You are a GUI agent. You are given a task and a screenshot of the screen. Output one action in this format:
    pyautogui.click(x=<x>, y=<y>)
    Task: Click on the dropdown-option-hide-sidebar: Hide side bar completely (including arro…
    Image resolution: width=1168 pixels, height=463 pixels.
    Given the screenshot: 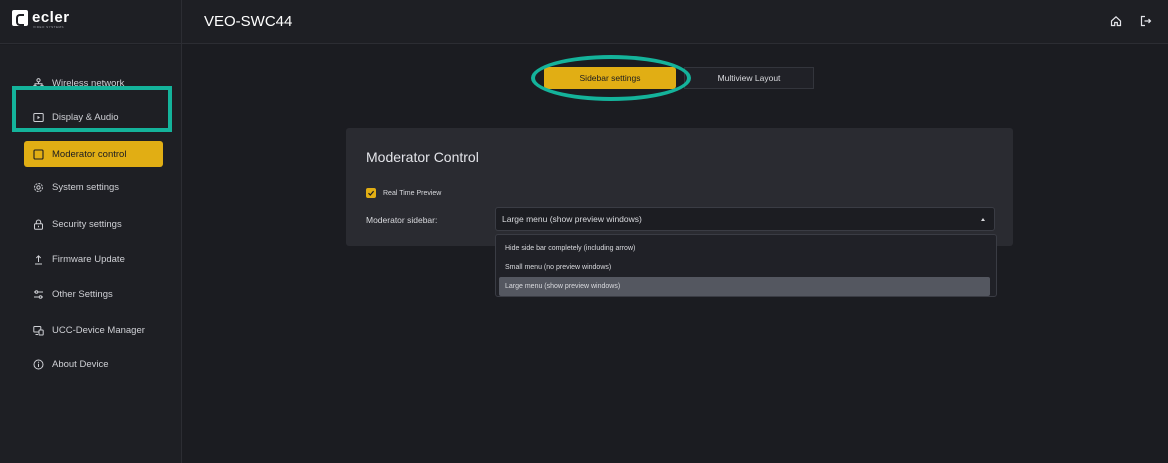 What is the action you would take?
    pyautogui.click(x=744, y=248)
    